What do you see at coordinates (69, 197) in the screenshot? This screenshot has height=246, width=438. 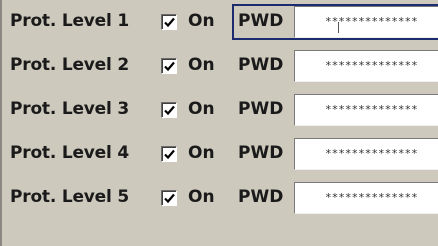 I see `protection-level-label: Prot. Level 5` at bounding box center [69, 197].